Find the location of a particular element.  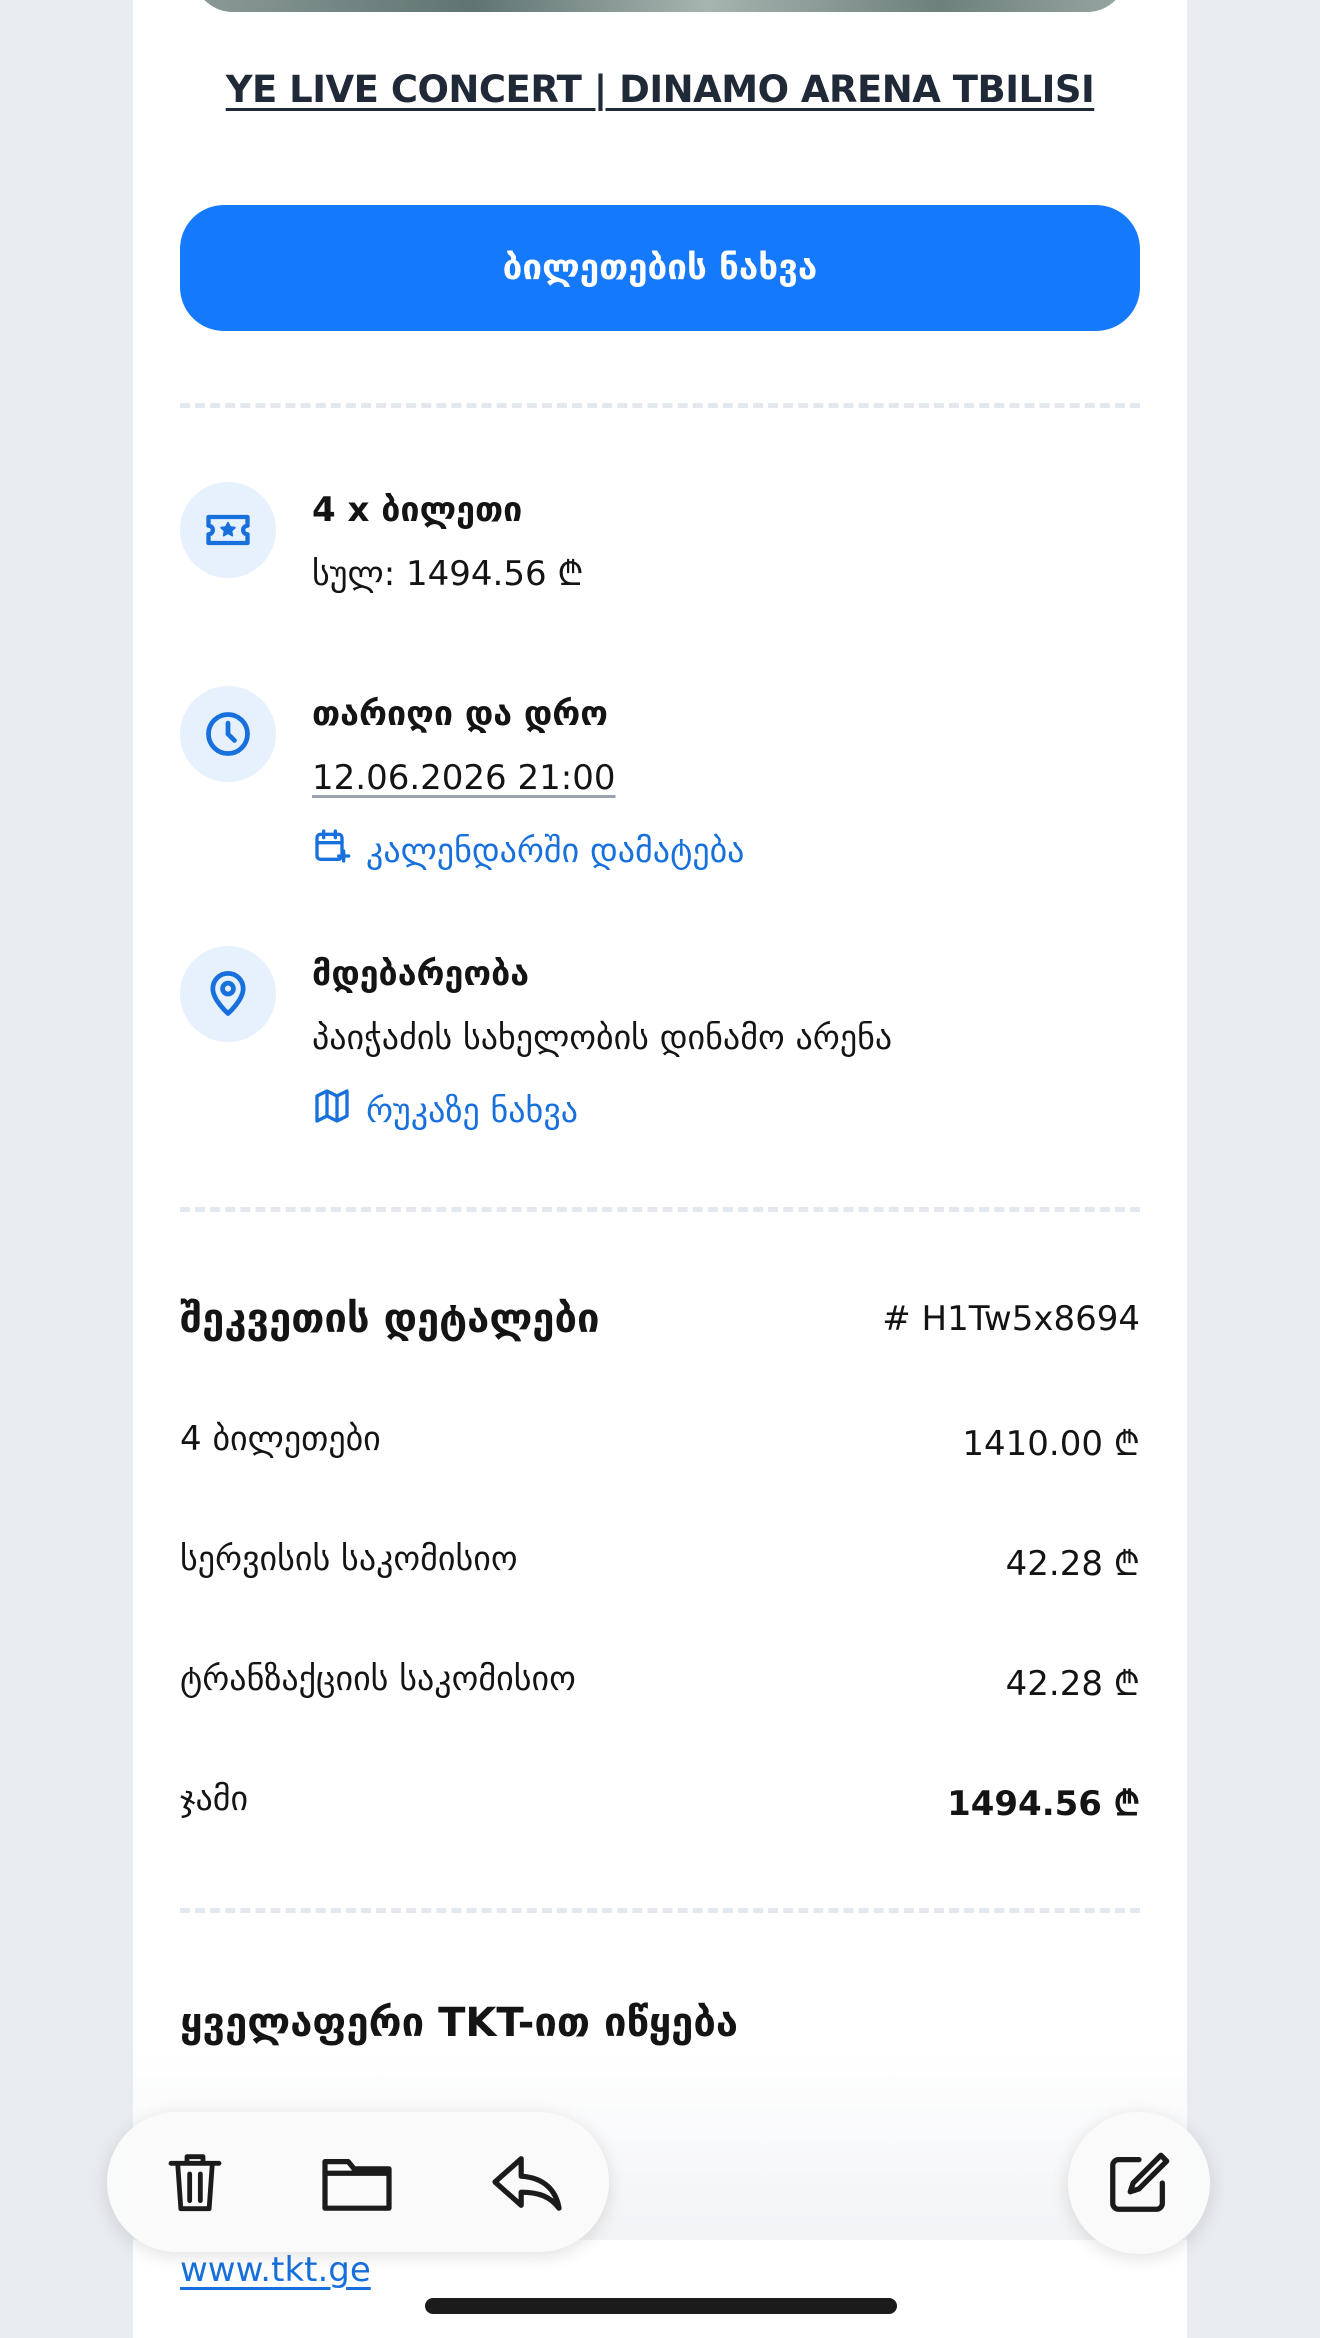

view-on-map-link: რუკაზე ნახვა is located at coordinates (602, 1110).